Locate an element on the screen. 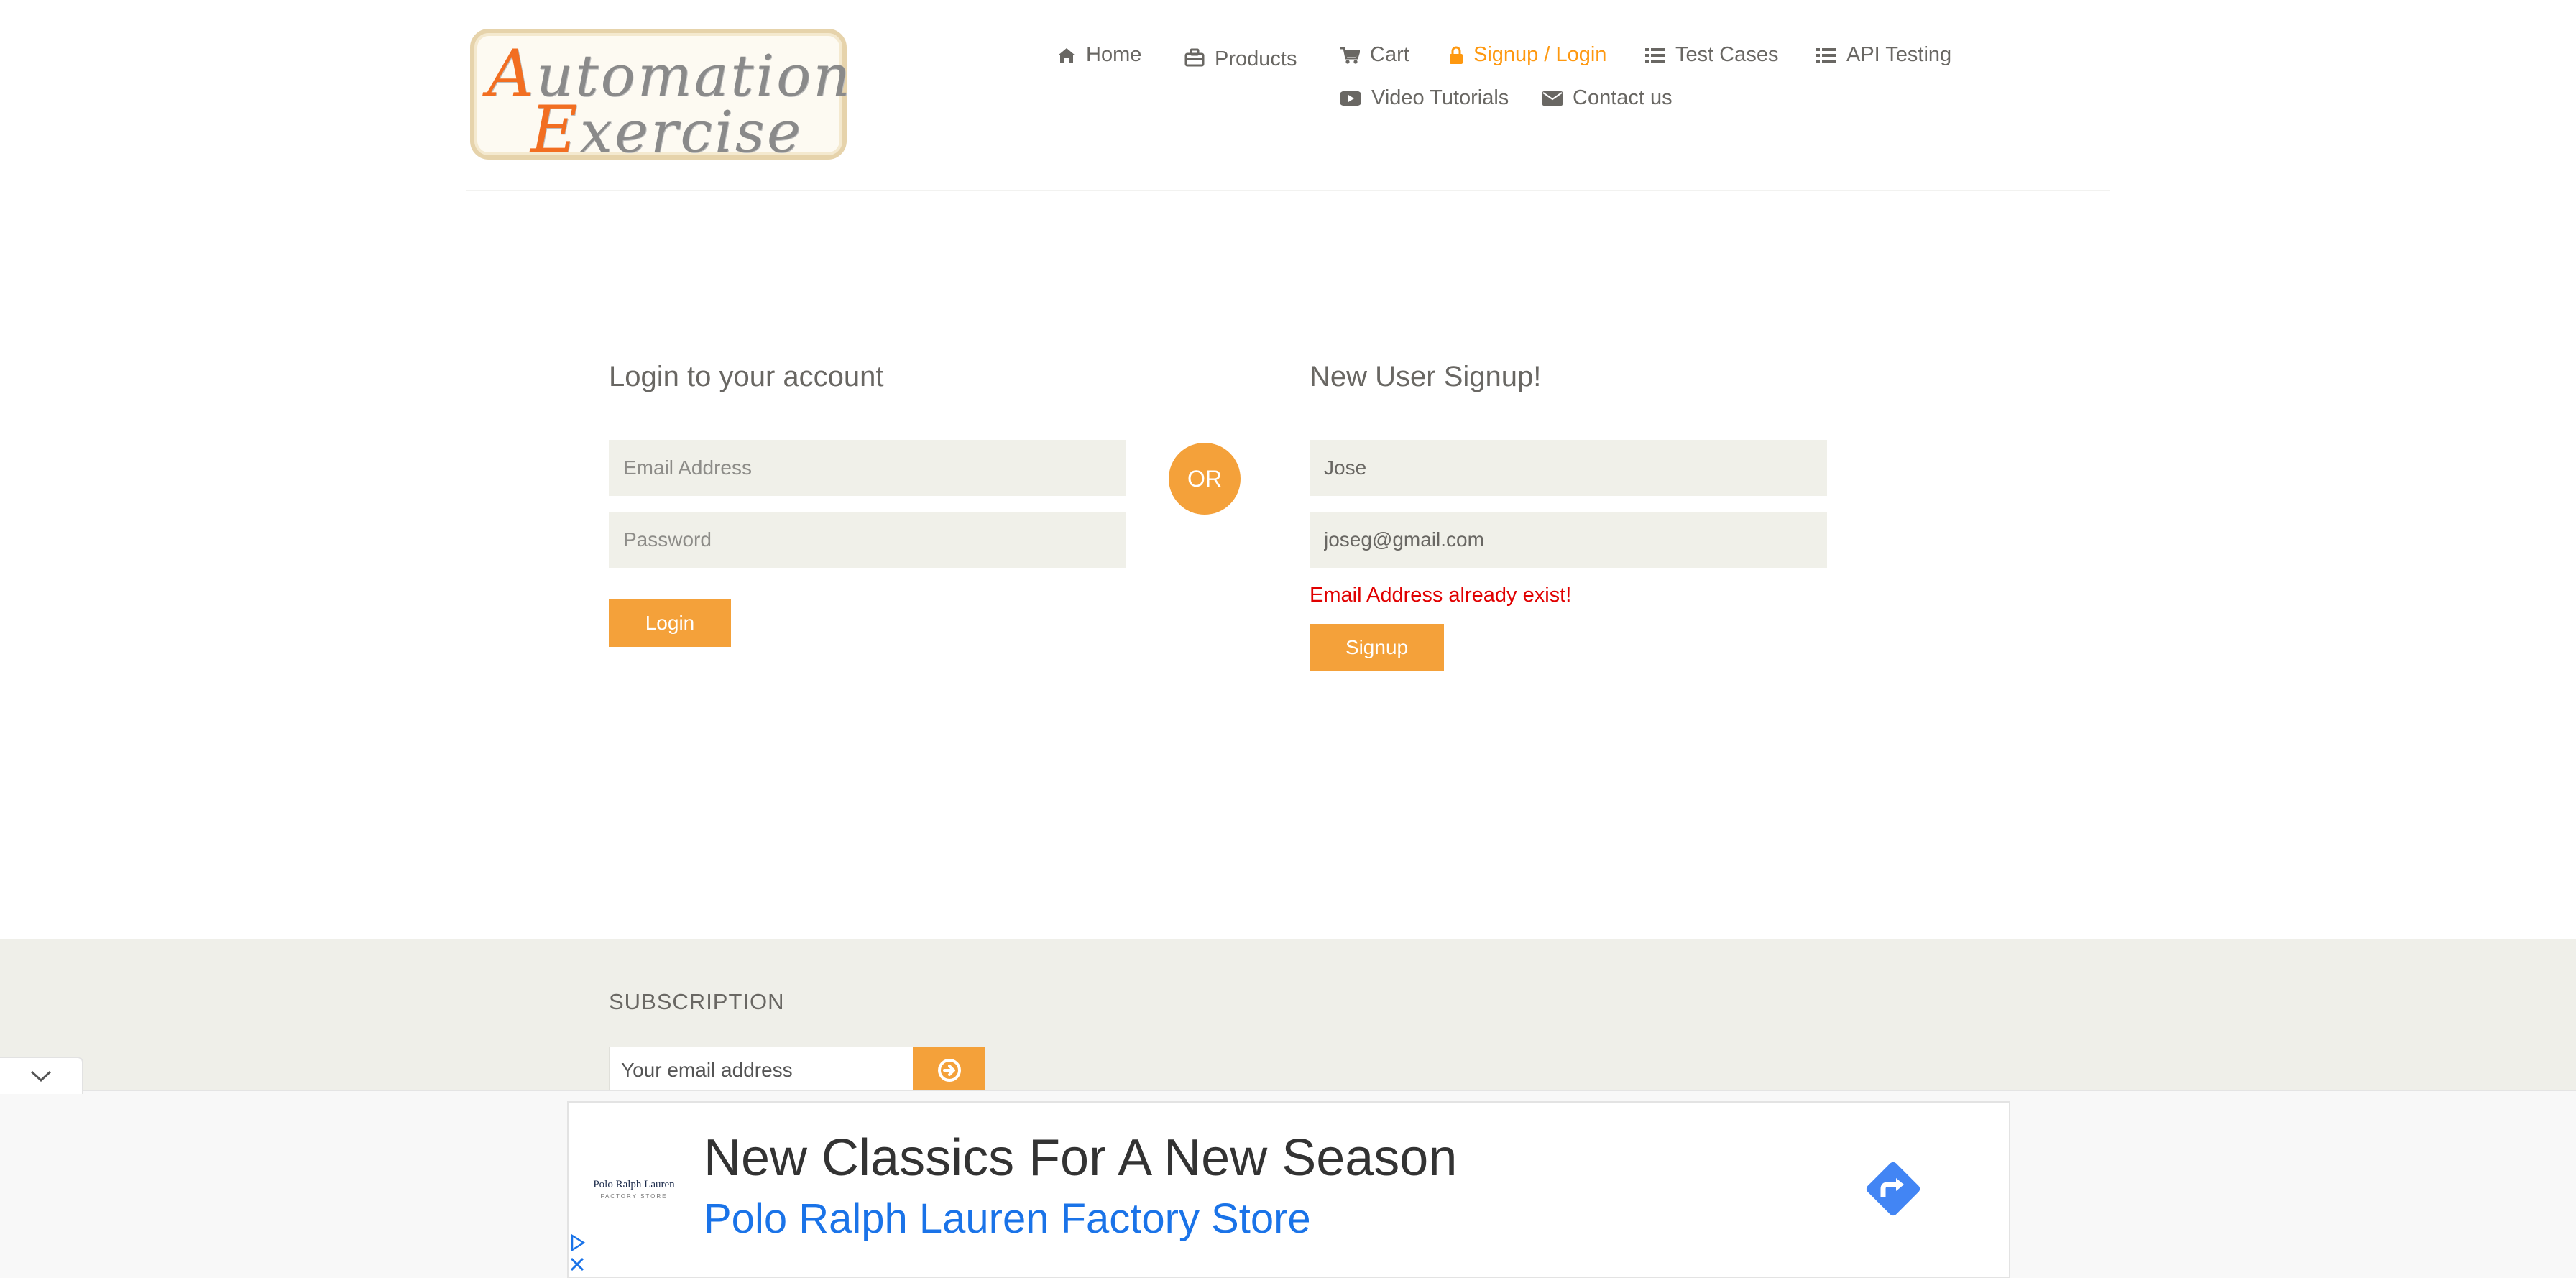 The height and width of the screenshot is (1278, 2576). nav-contact-us: Contact us is located at coordinates (1607, 98).